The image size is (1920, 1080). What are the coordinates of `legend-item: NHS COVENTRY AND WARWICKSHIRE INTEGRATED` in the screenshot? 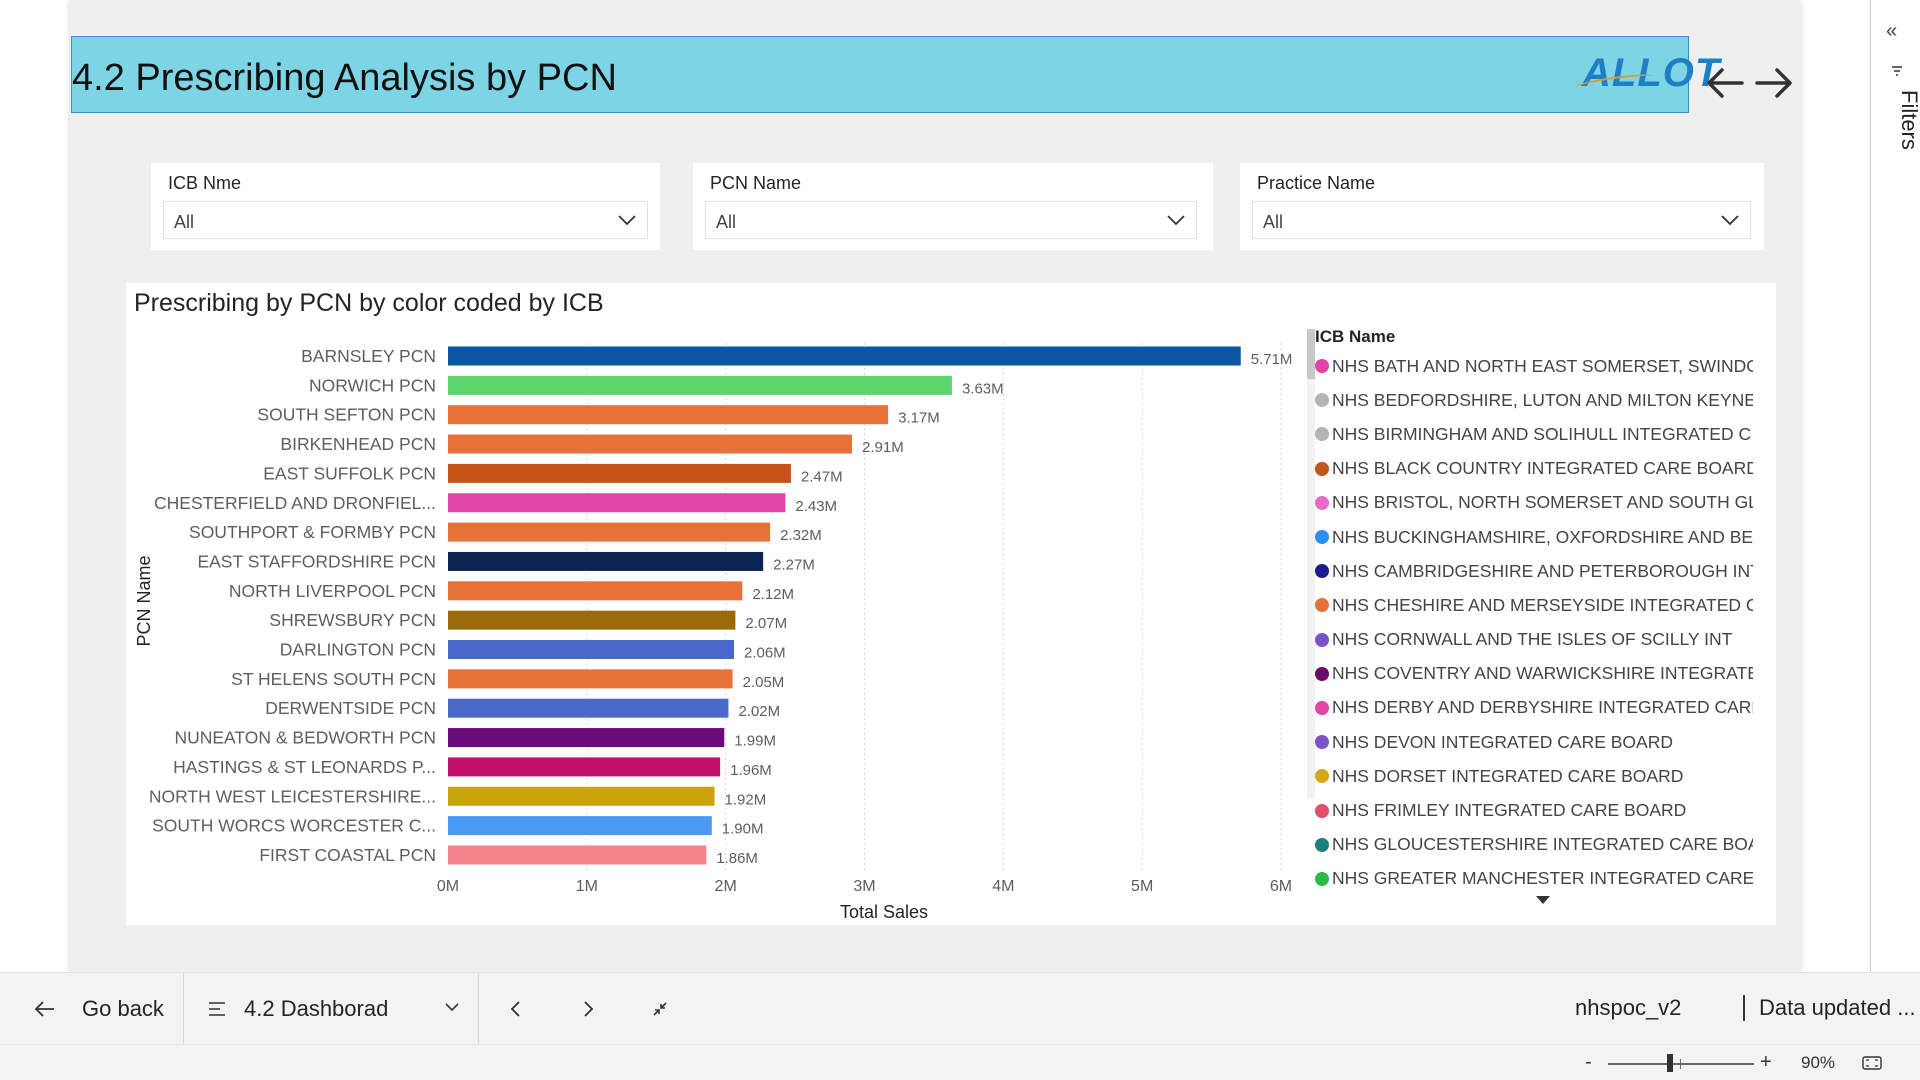 It's located at (1534, 674).